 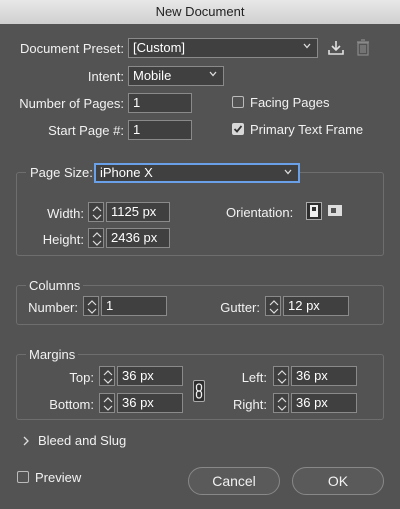 I want to click on width-label: Width:, so click(x=65, y=213).